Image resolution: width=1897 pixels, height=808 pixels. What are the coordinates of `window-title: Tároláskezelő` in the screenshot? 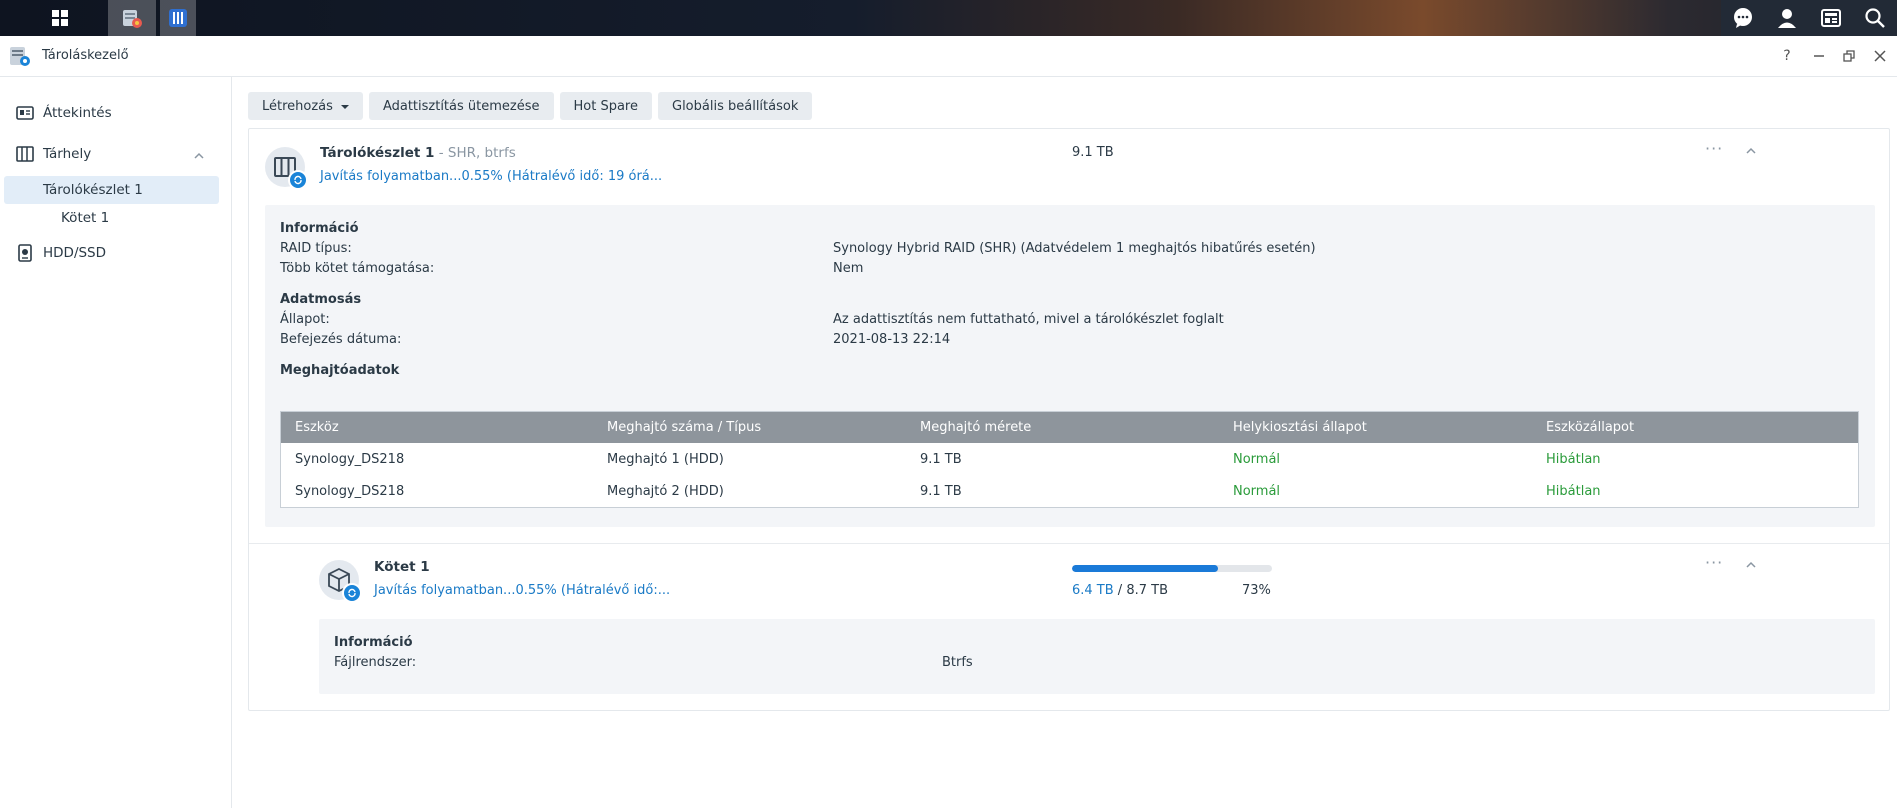 It's located at (85, 55).